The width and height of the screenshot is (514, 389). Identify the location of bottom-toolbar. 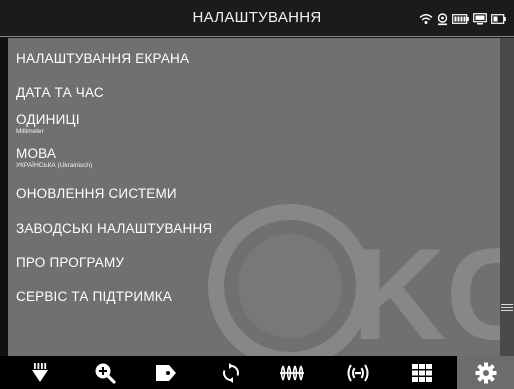
(257, 372).